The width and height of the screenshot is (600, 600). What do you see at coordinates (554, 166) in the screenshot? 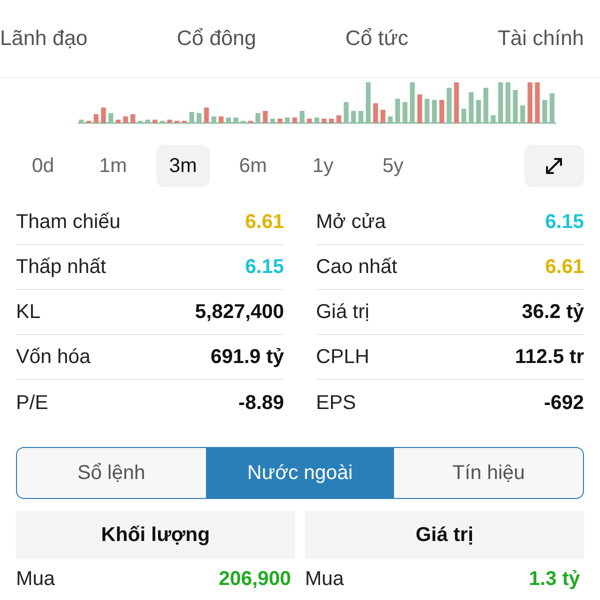
I see `expand-button` at bounding box center [554, 166].